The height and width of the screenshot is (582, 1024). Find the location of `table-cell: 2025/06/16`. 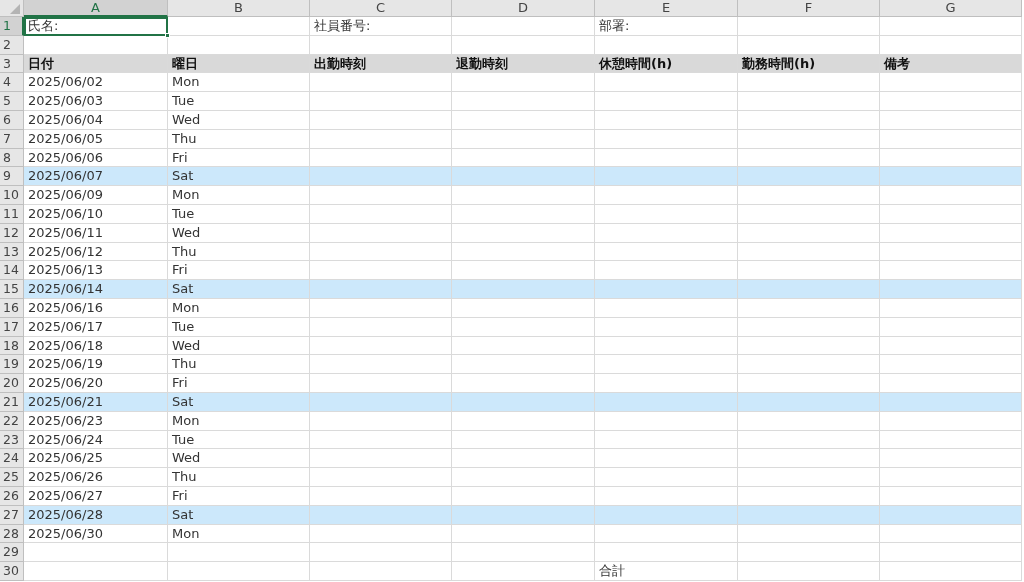

table-cell: 2025/06/16 is located at coordinates (96, 308).